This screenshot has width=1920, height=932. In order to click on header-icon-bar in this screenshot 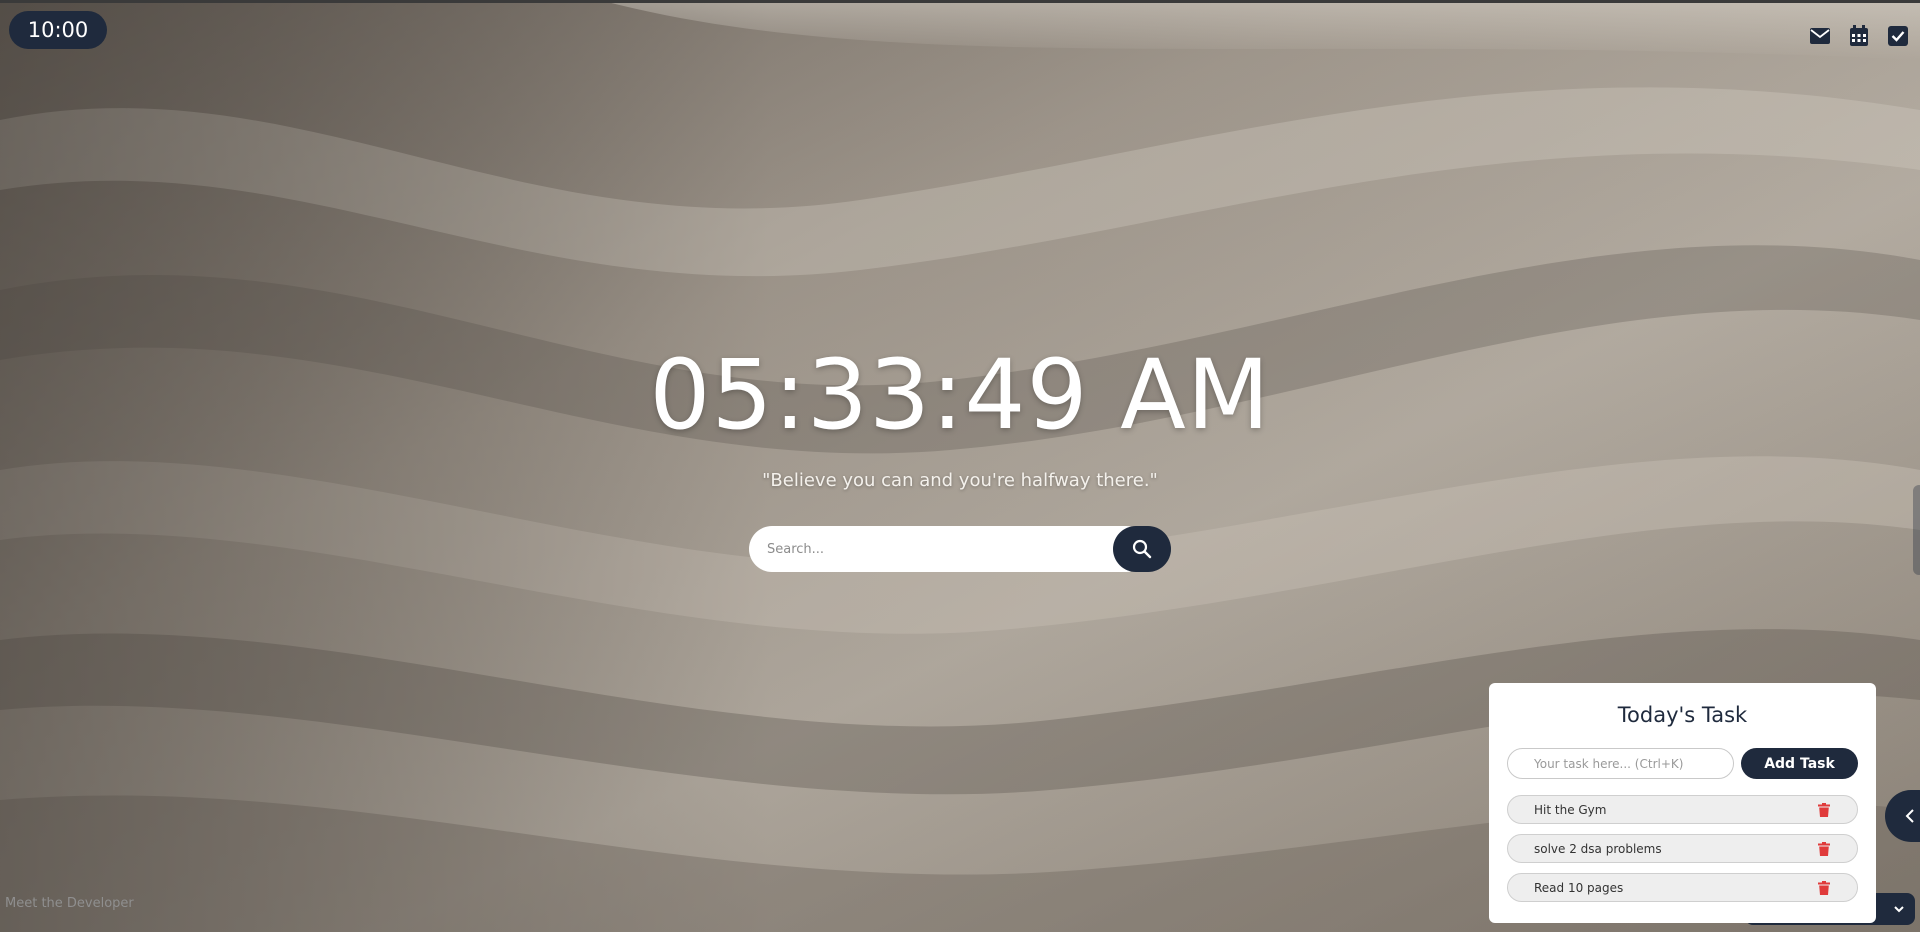, I will do `click(1859, 36)`.